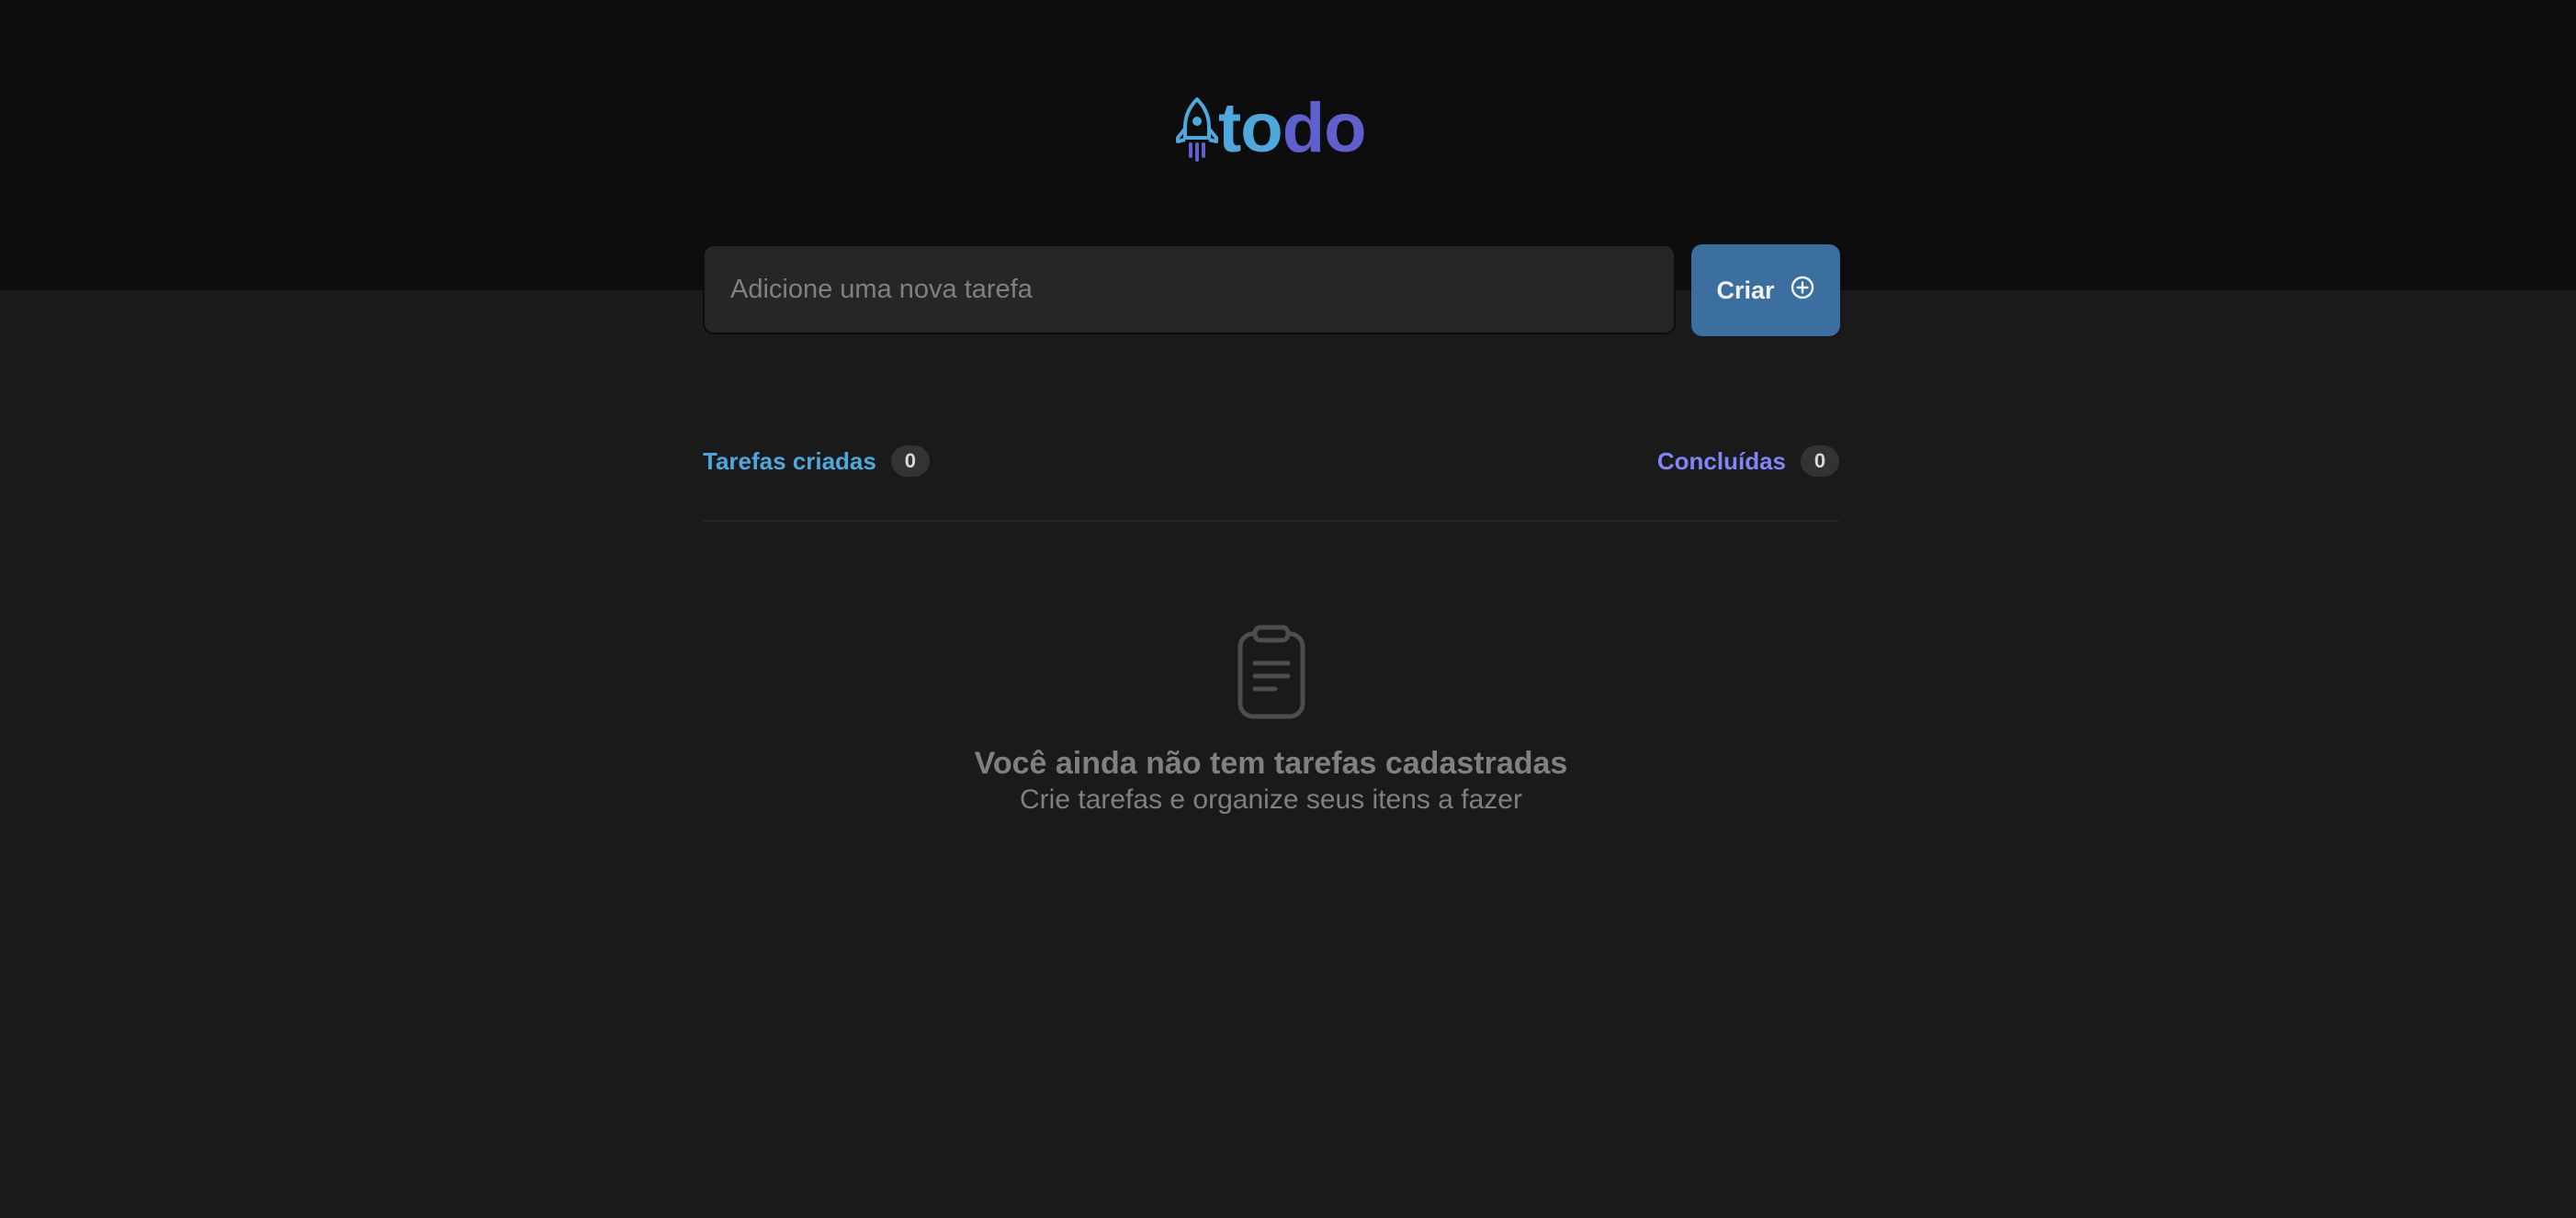  What do you see at coordinates (789, 460) in the screenshot?
I see `created-tasks-label: Tarefas criadas` at bounding box center [789, 460].